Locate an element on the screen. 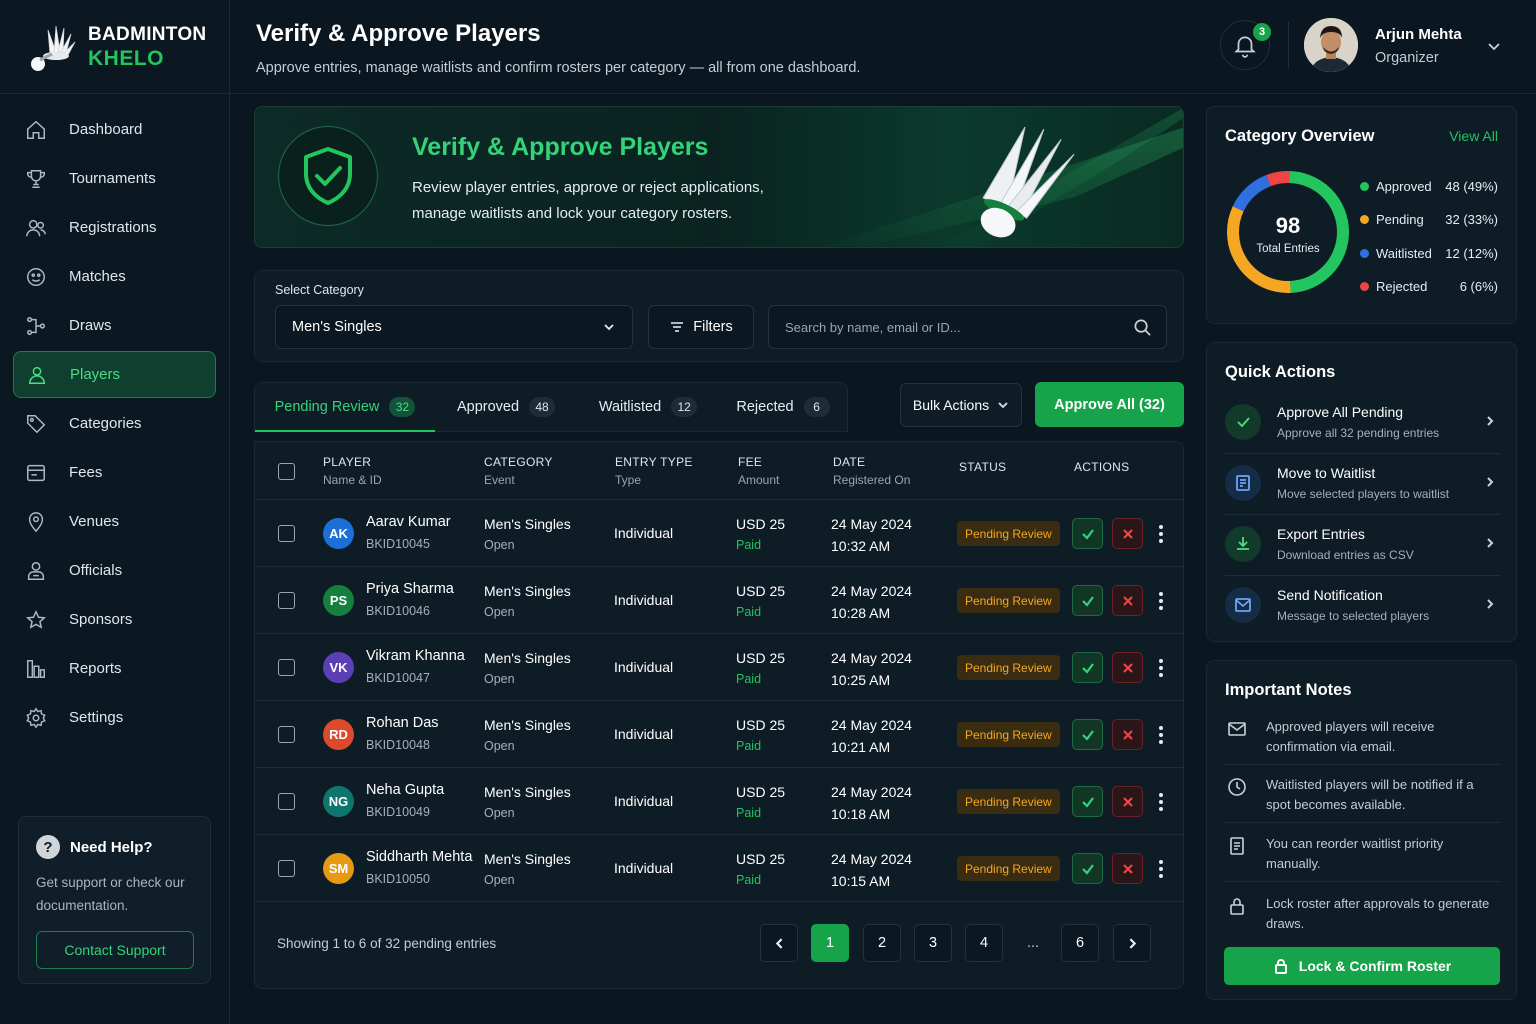 The width and height of the screenshot is (1536, 1024). chevron-left-icon is located at coordinates (778, 943).